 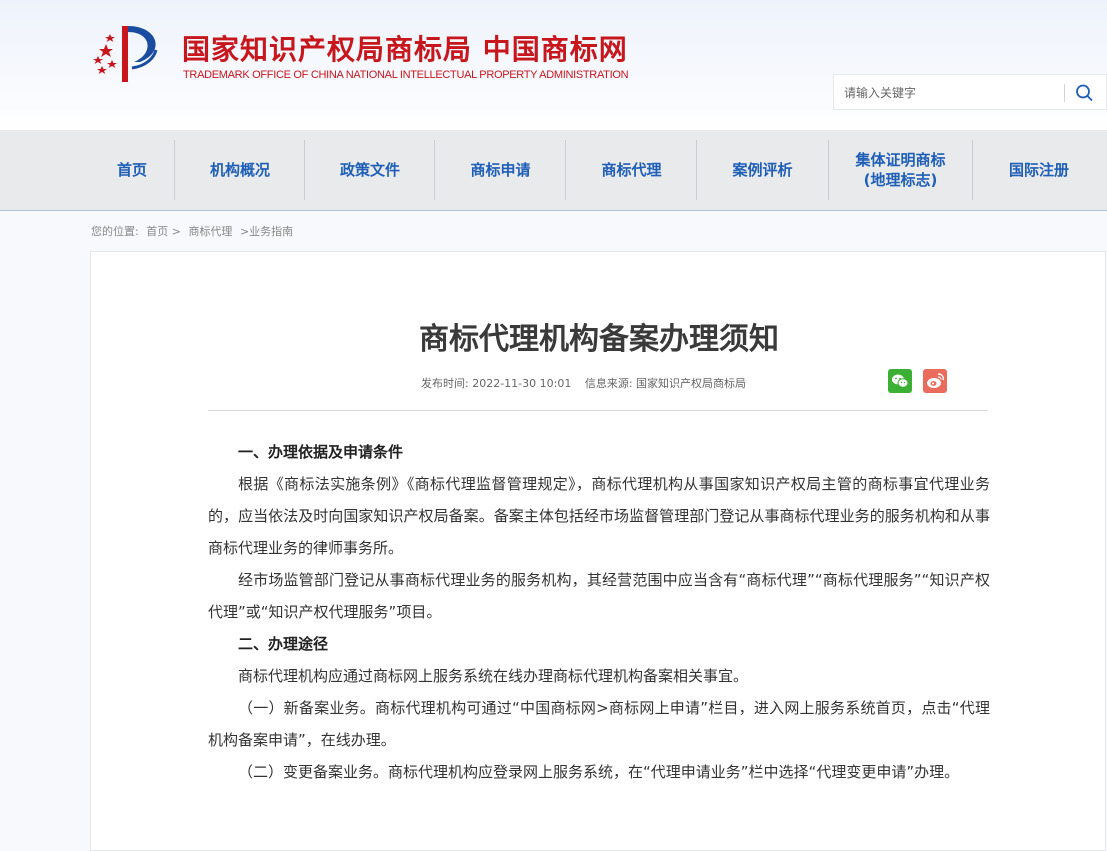 What do you see at coordinates (283, 644) in the screenshot?
I see `section-heading: 二、办理途径` at bounding box center [283, 644].